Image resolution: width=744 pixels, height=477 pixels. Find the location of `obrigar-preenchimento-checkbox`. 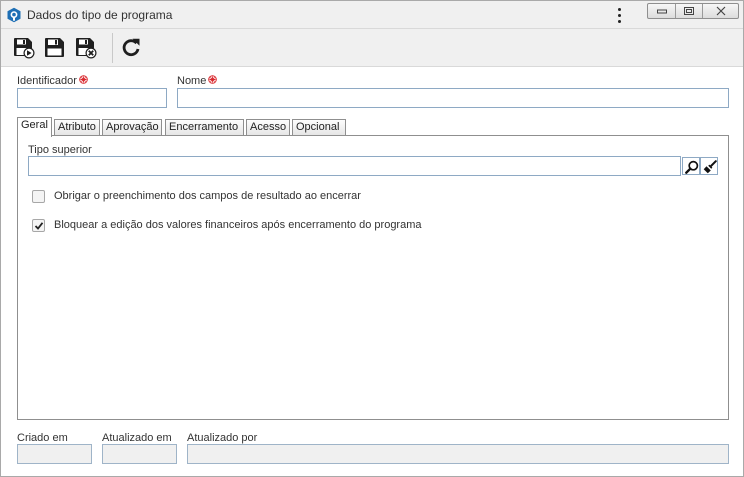

obrigar-preenchimento-checkbox is located at coordinates (38, 196).